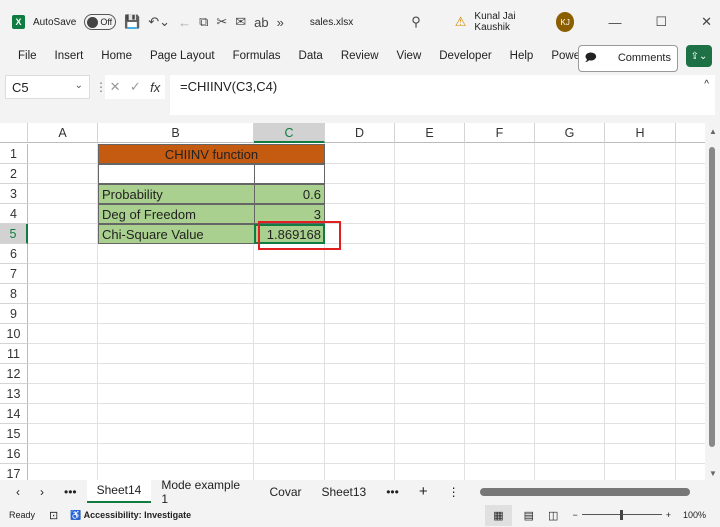 This screenshot has height=527, width=720. I want to click on collapse-icon: ^, so click(706, 84).